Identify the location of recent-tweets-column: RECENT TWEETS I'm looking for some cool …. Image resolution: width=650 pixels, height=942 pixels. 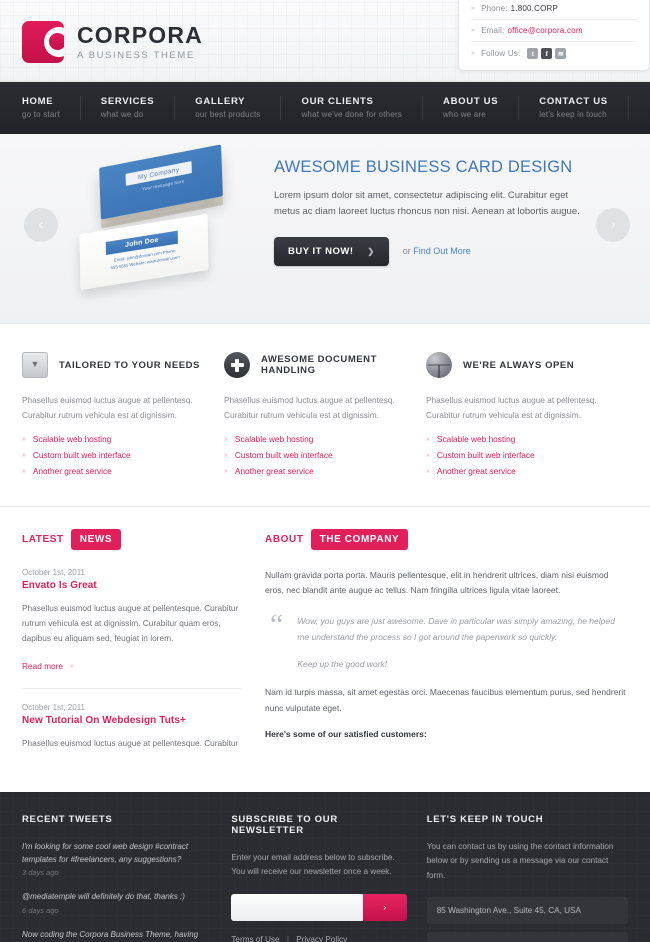
(126, 878).